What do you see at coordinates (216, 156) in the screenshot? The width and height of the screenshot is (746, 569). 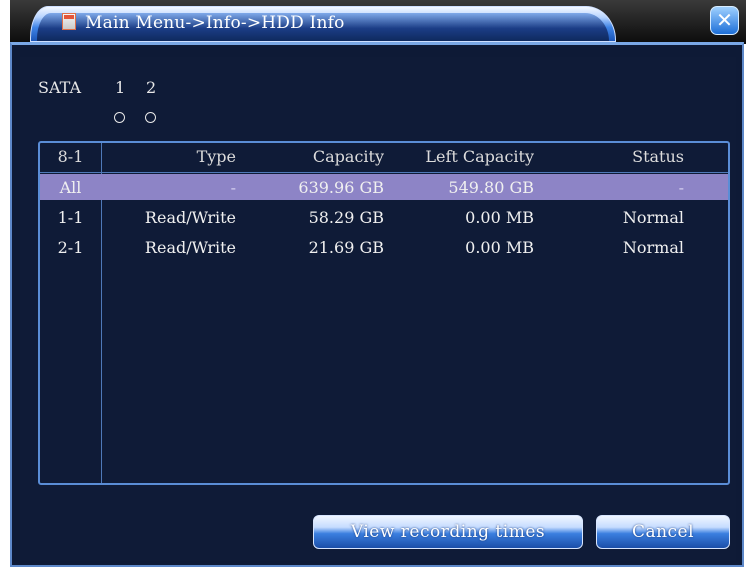 I see `header-type: Type` at bounding box center [216, 156].